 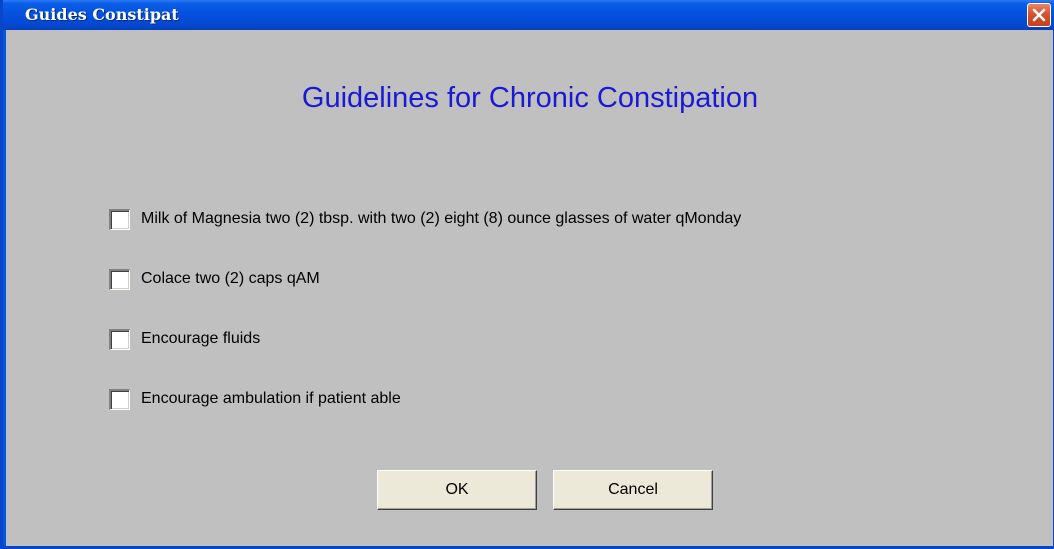 What do you see at coordinates (271, 398) in the screenshot?
I see `option-label: Encourage ambulation if patient able` at bounding box center [271, 398].